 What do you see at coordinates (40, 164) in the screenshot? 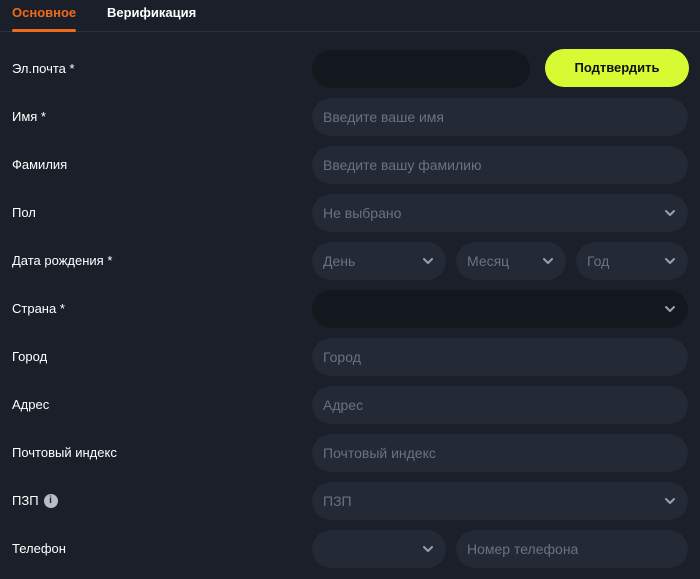
I see `last-name-label: Фамилия` at bounding box center [40, 164].